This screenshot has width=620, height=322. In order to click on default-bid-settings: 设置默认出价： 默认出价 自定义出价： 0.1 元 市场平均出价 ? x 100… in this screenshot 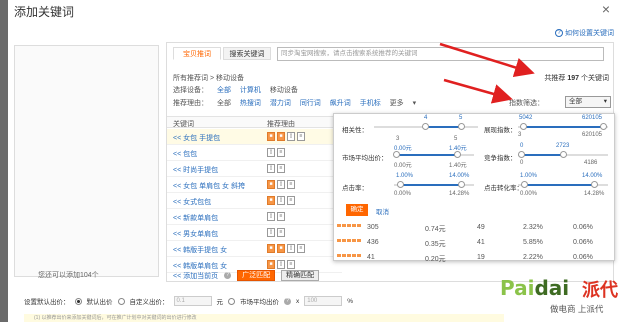, I will do `click(189, 301)`.